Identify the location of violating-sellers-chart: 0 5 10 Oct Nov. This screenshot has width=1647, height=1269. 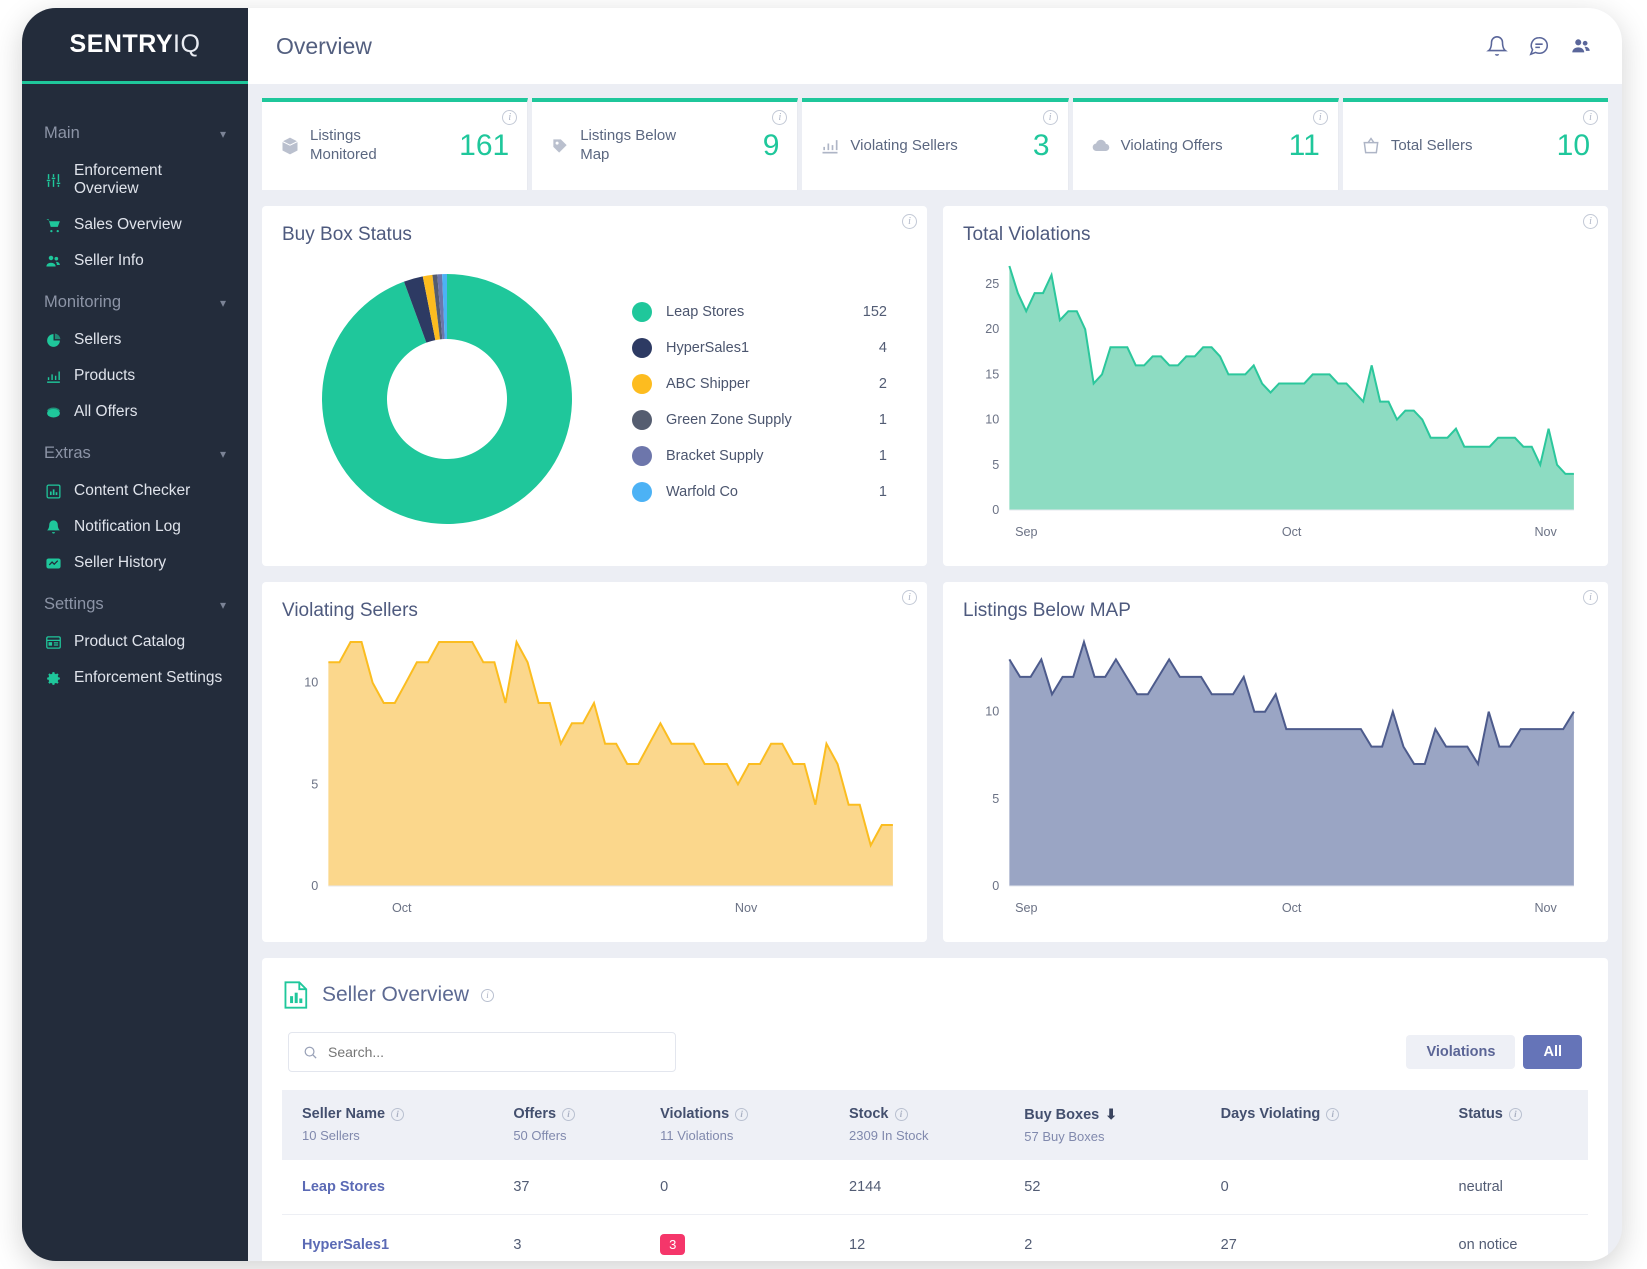
(594, 778).